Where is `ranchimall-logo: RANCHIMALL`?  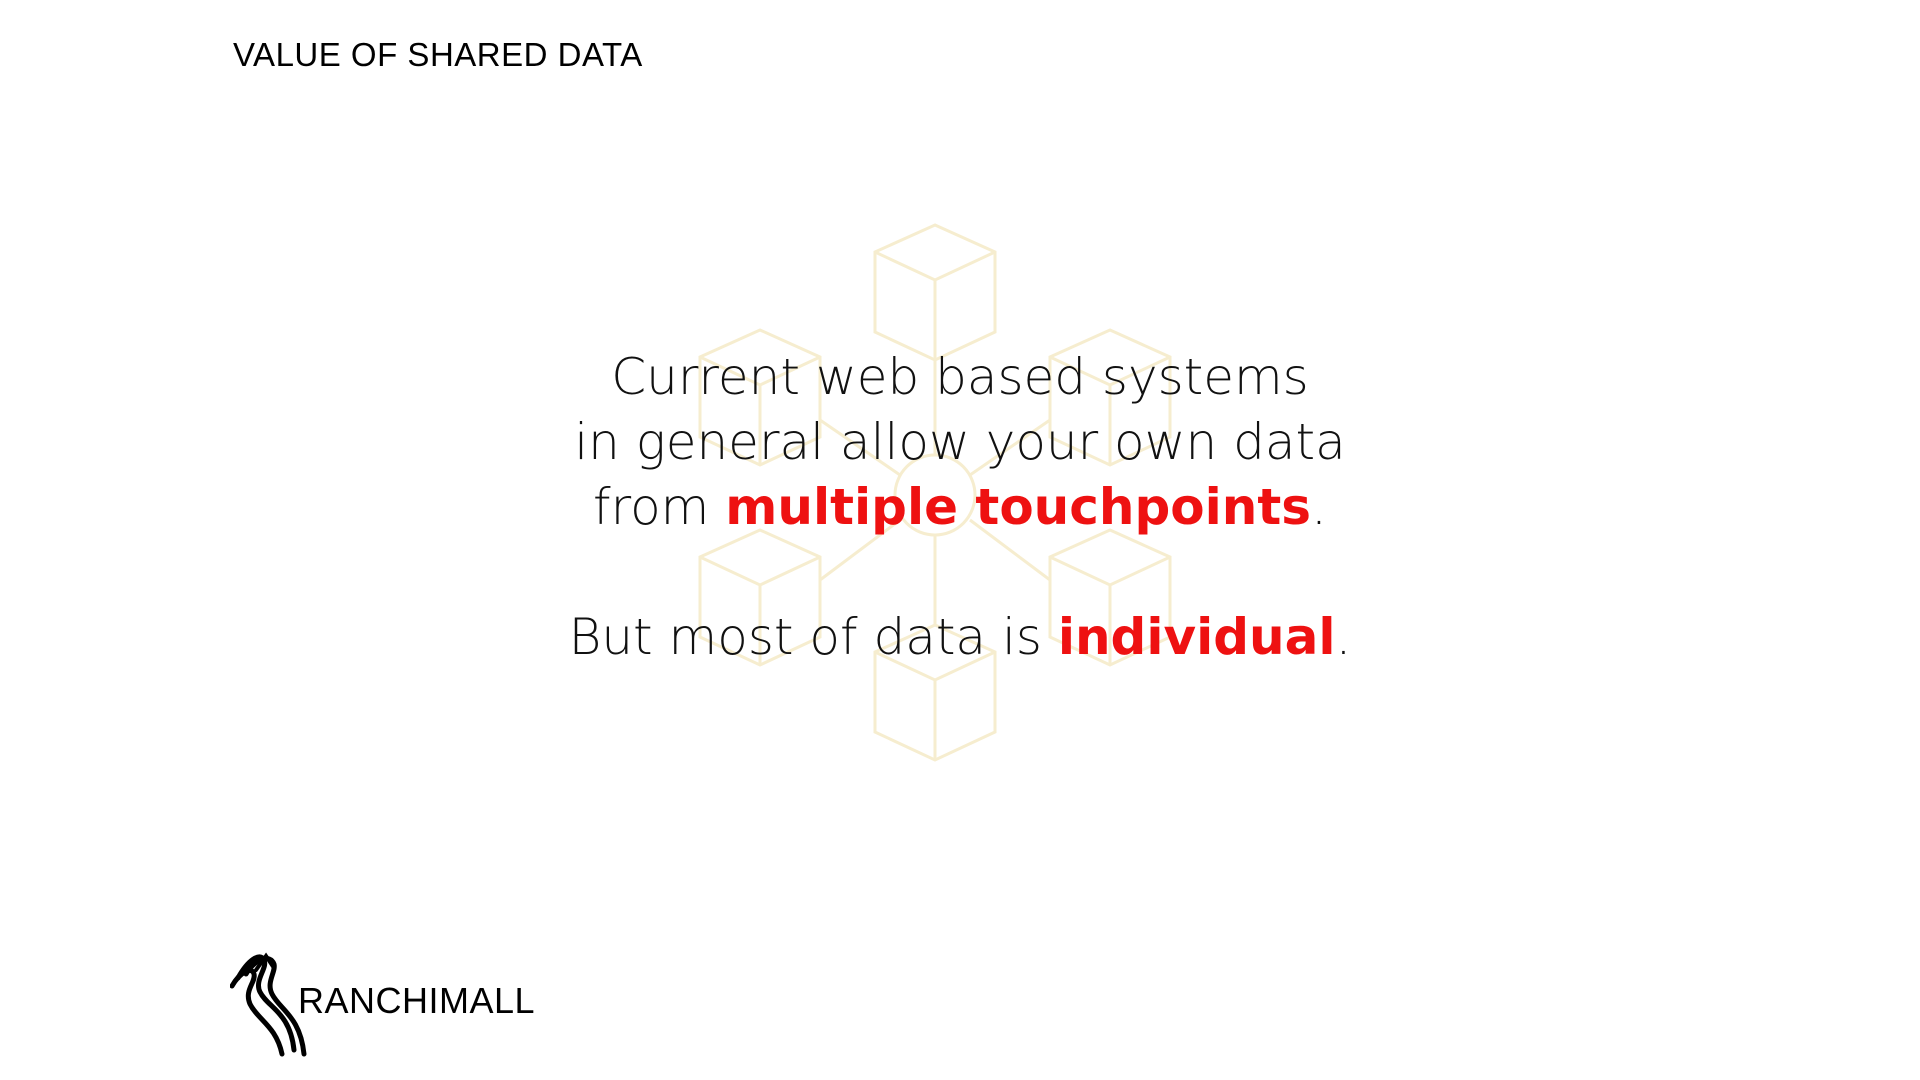 ranchimall-logo: RANCHIMALL is located at coordinates (382, 1005).